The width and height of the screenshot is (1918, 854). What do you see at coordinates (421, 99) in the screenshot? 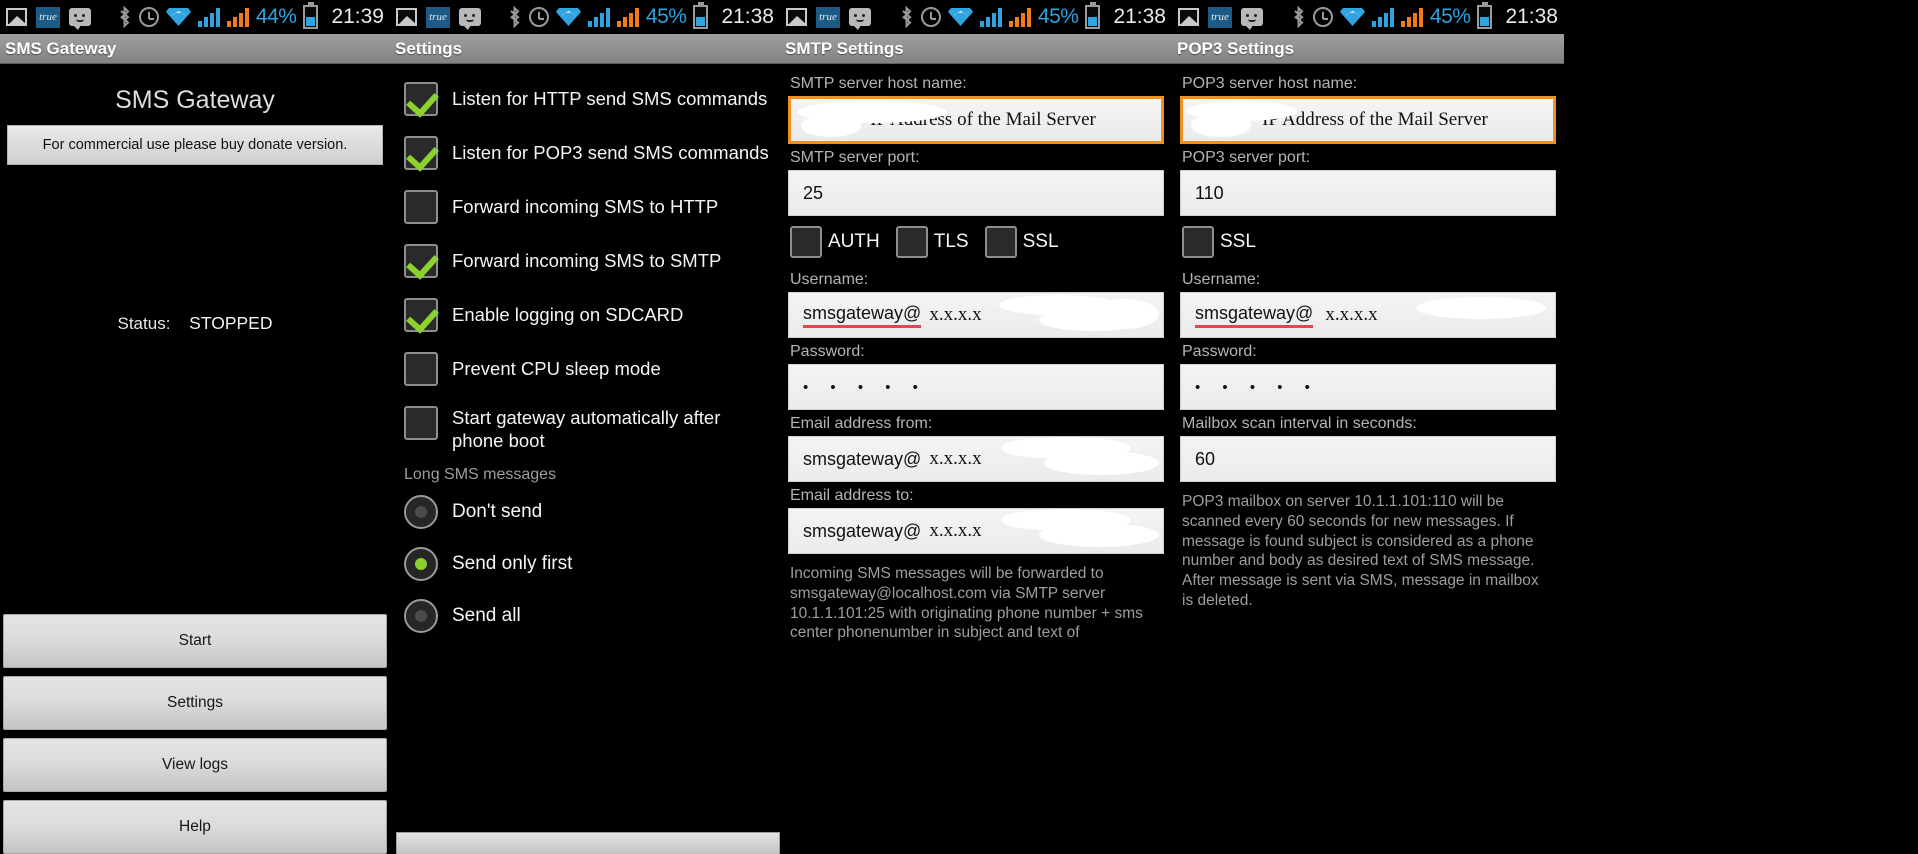
I see `checkbox-listen-http-icon` at bounding box center [421, 99].